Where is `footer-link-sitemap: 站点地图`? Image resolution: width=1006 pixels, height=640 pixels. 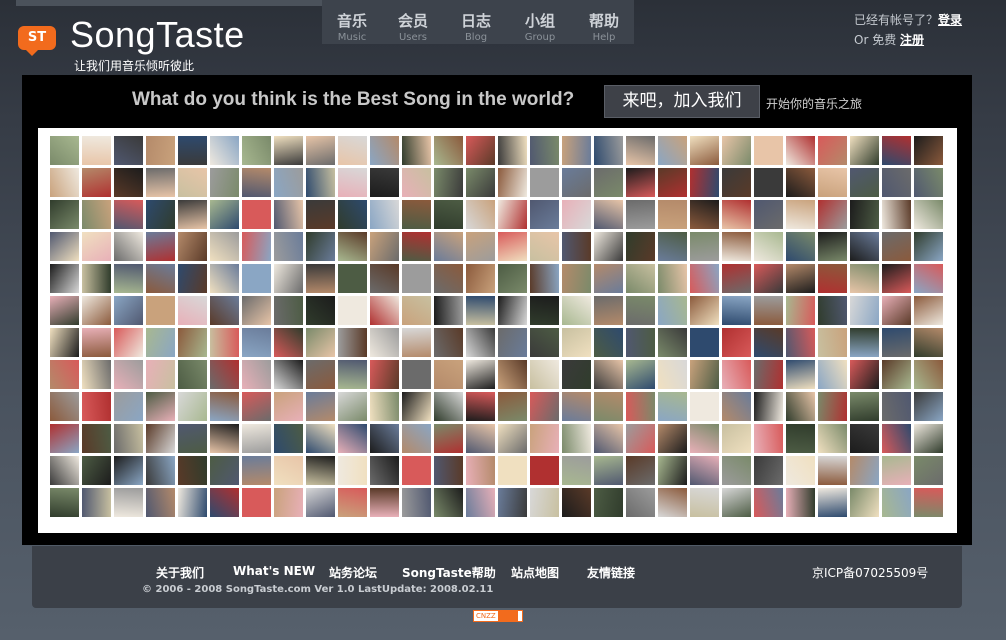 footer-link-sitemap: 站点地图 is located at coordinates (535, 572).